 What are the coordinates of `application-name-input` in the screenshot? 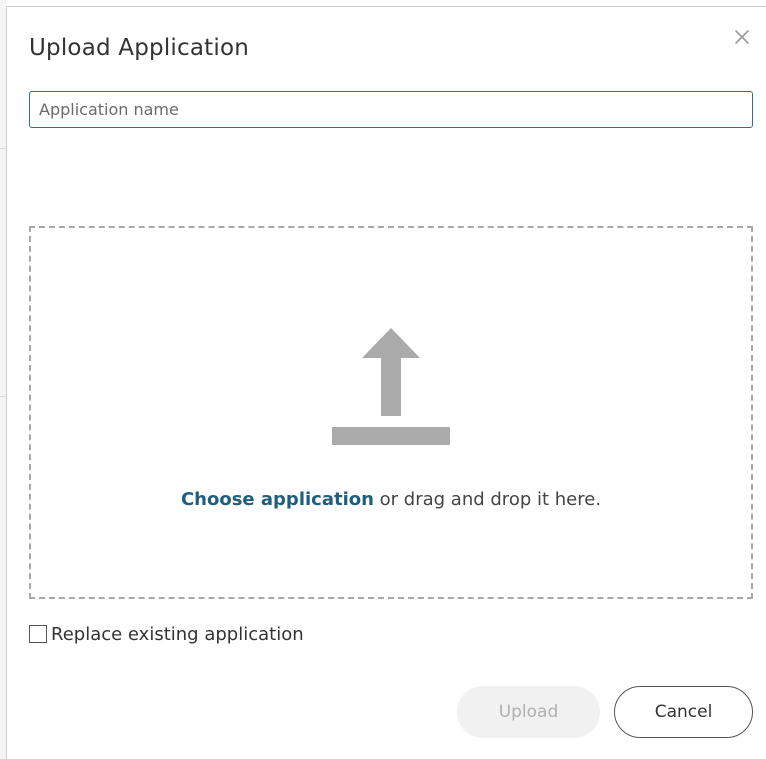 It's located at (391, 109).